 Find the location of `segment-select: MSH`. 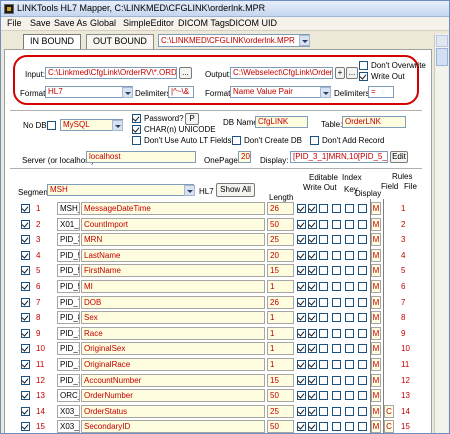

segment-select: MSH is located at coordinates (120, 190).